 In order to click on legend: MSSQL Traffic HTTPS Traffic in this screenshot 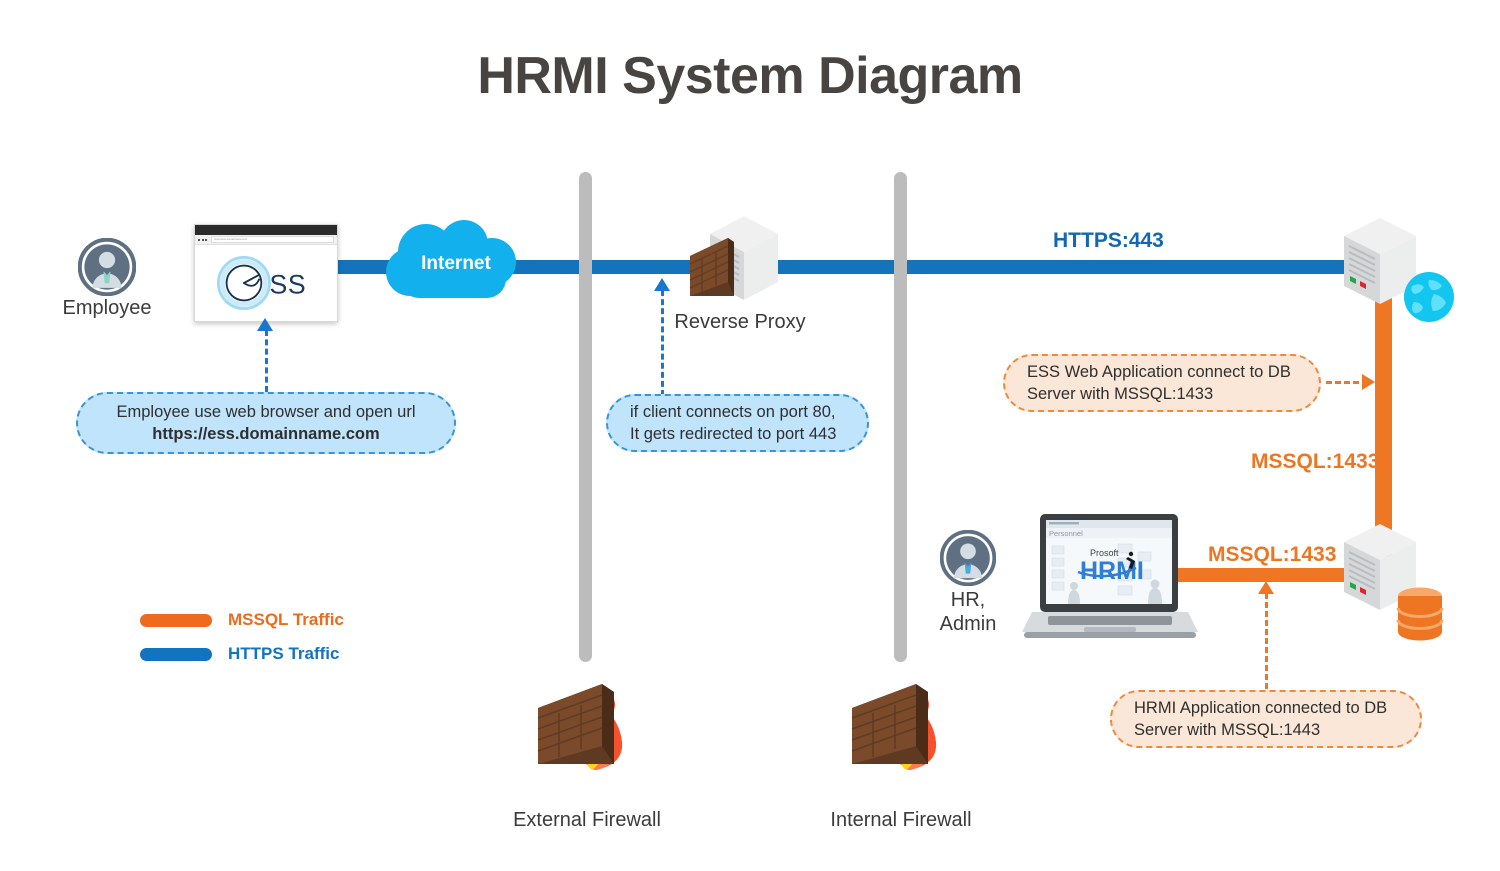, I will do `click(242, 644)`.